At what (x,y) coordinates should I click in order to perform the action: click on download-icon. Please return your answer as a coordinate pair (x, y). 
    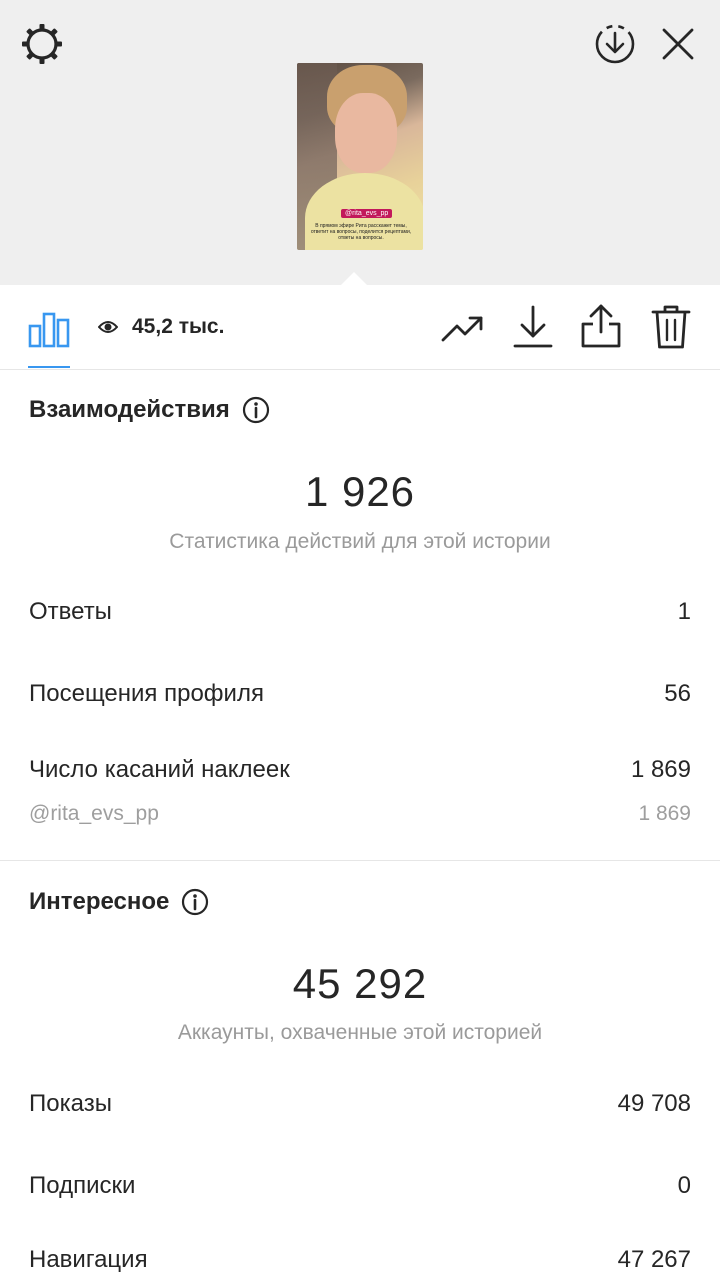
    Looking at the image, I should click on (533, 327).